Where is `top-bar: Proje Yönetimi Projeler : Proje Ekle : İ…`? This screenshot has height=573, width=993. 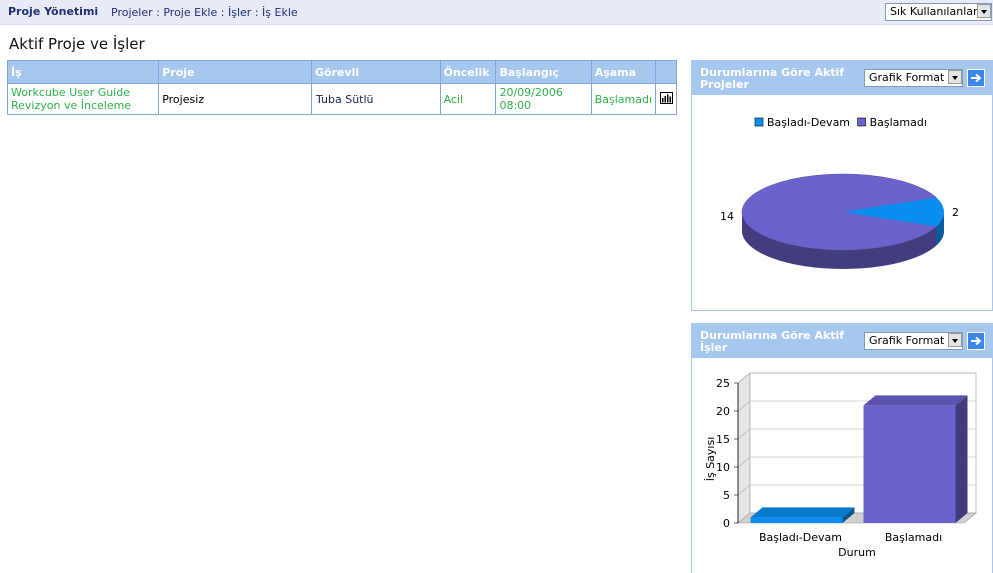
top-bar: Proje Yönetimi Projeler : Proje Ekle : İ… is located at coordinates (496, 12).